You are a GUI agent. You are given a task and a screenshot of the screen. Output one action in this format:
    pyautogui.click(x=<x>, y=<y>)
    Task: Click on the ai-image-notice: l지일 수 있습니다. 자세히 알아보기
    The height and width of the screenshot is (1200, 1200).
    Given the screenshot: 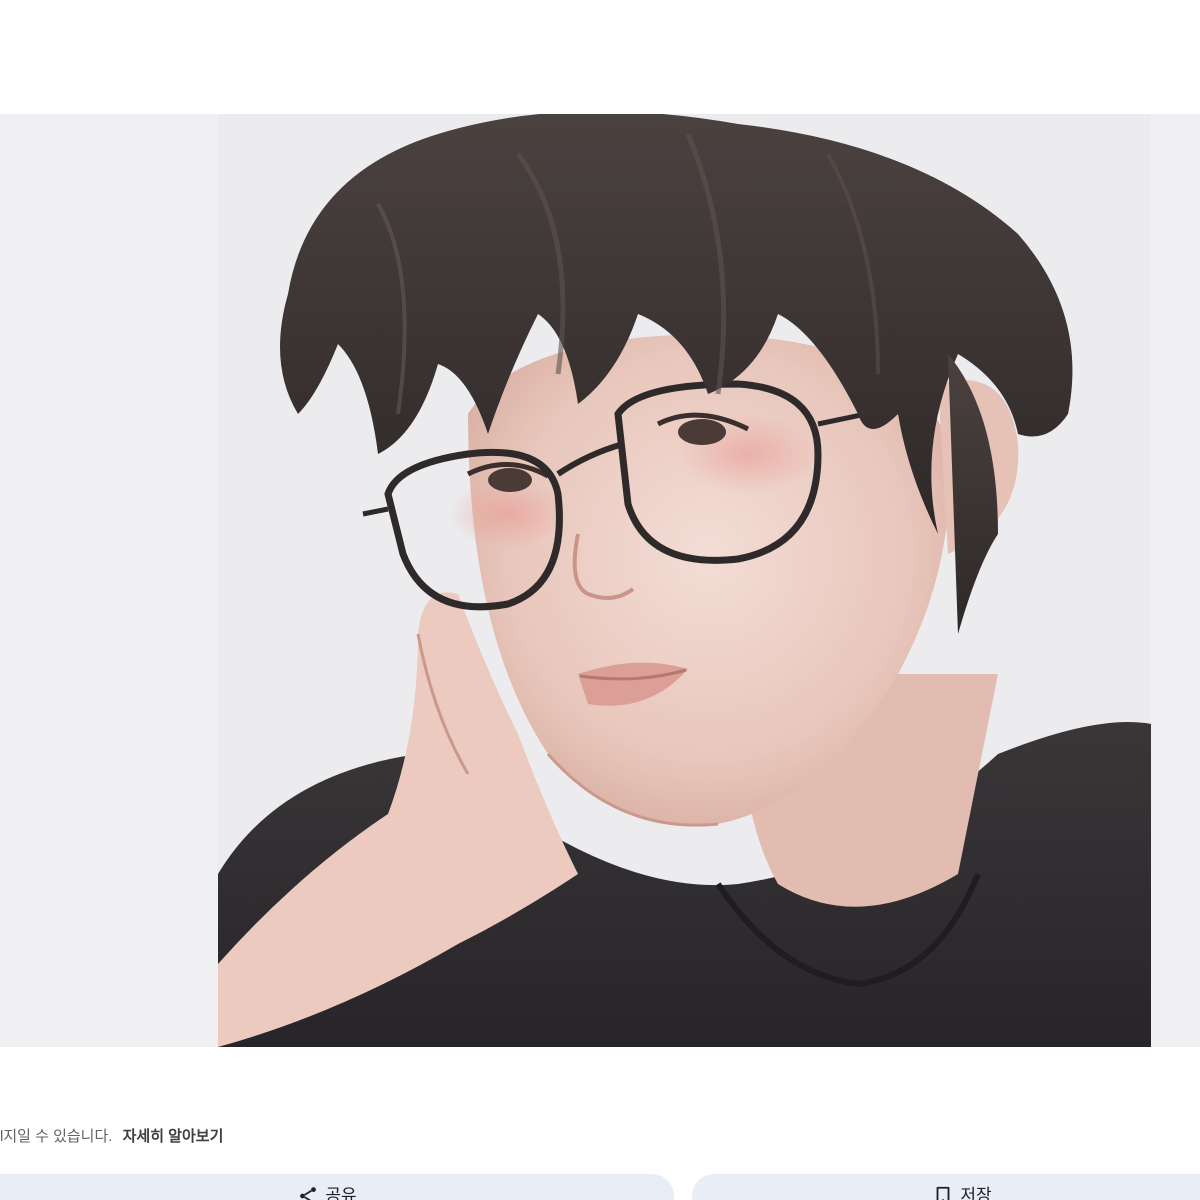 What is the action you would take?
    pyautogui.click(x=111, y=1137)
    